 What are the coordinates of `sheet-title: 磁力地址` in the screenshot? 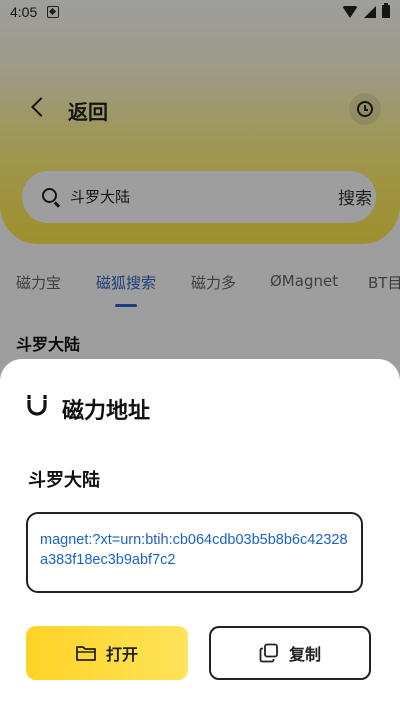 It's located at (106, 411).